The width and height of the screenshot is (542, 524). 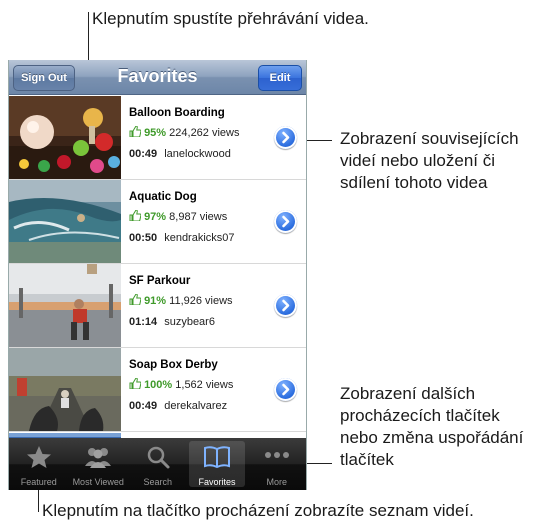 What do you see at coordinates (189, 322) in the screenshot?
I see `video-author: suzybear6` at bounding box center [189, 322].